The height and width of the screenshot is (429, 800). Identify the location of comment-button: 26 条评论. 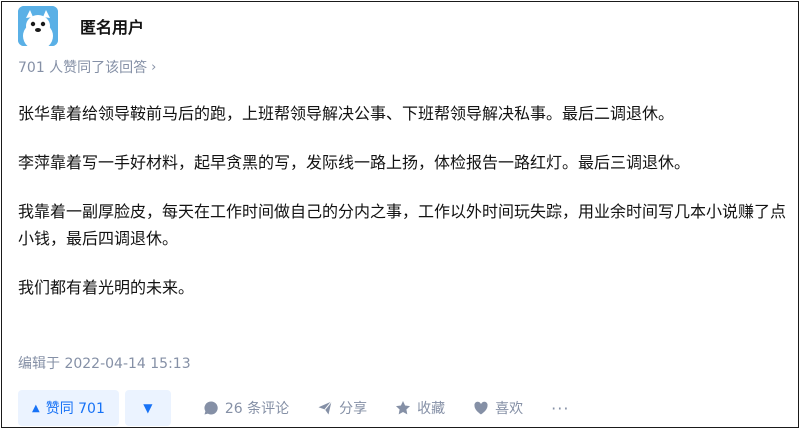
(246, 408).